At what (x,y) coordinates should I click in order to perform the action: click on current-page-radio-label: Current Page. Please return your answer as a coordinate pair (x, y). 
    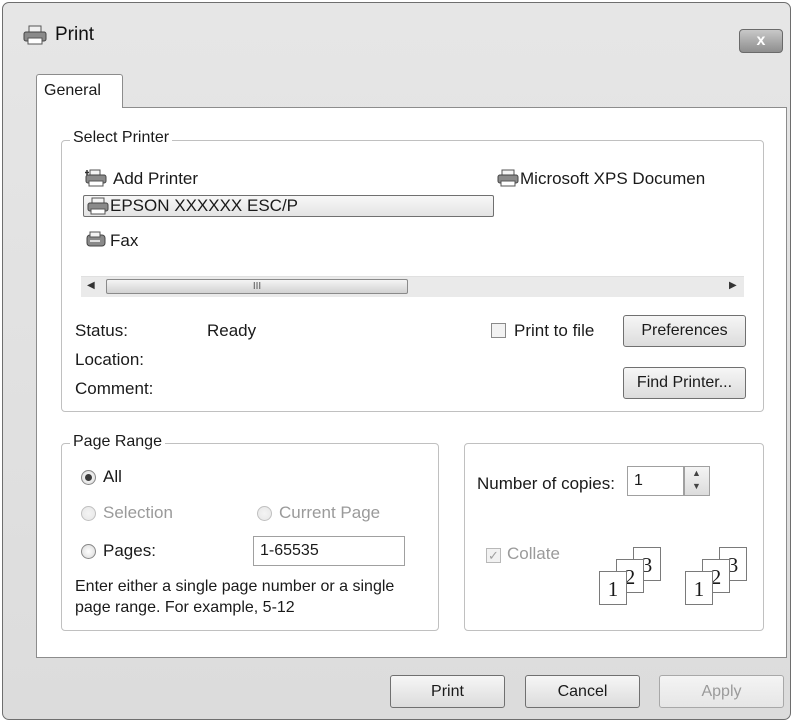
    Looking at the image, I should click on (329, 513).